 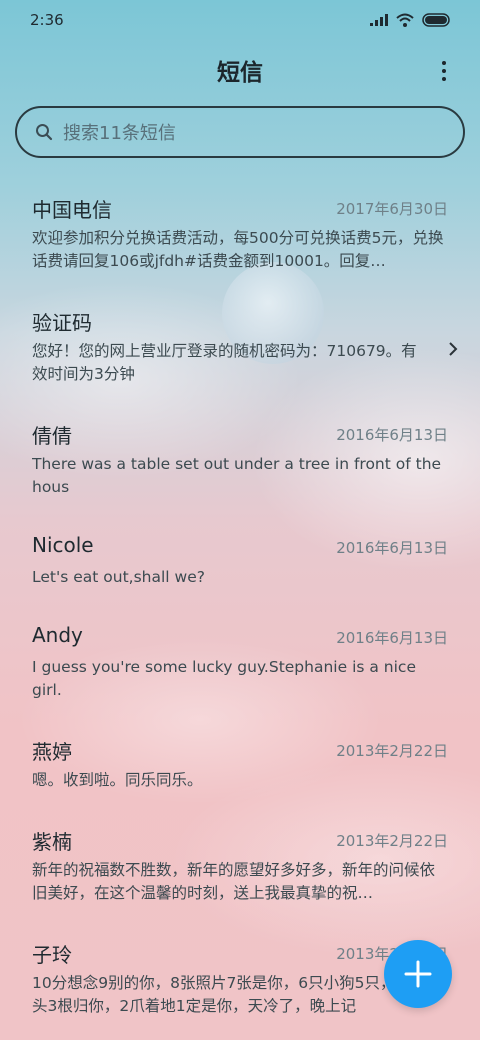 I want to click on status-icons, so click(x=411, y=20).